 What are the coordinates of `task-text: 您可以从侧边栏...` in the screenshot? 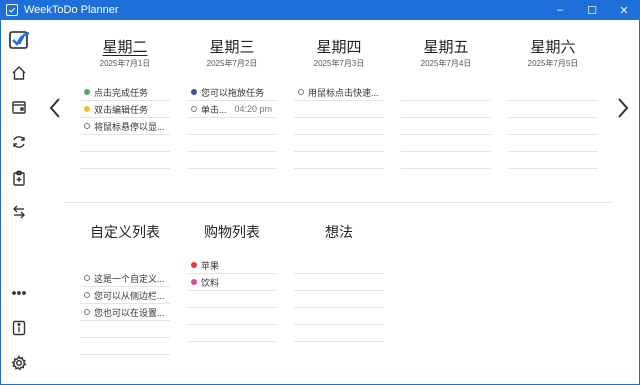 It's located at (129, 295).